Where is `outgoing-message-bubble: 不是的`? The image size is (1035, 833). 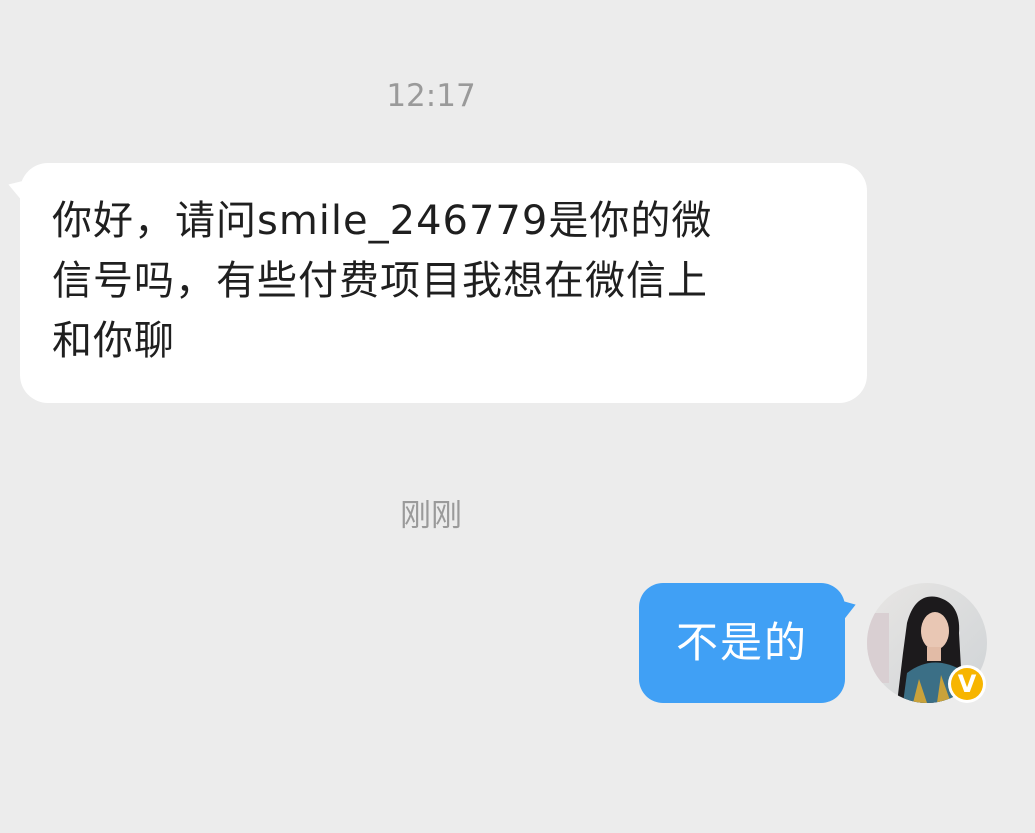
outgoing-message-bubble: 不是的 is located at coordinates (749, 643).